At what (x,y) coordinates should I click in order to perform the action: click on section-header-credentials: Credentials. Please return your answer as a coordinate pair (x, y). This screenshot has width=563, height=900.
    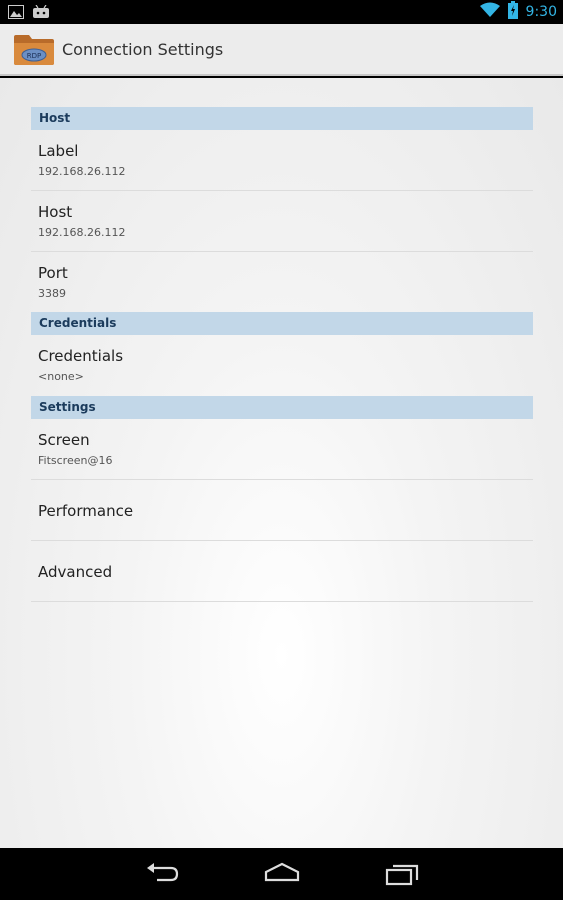
    Looking at the image, I should click on (282, 323).